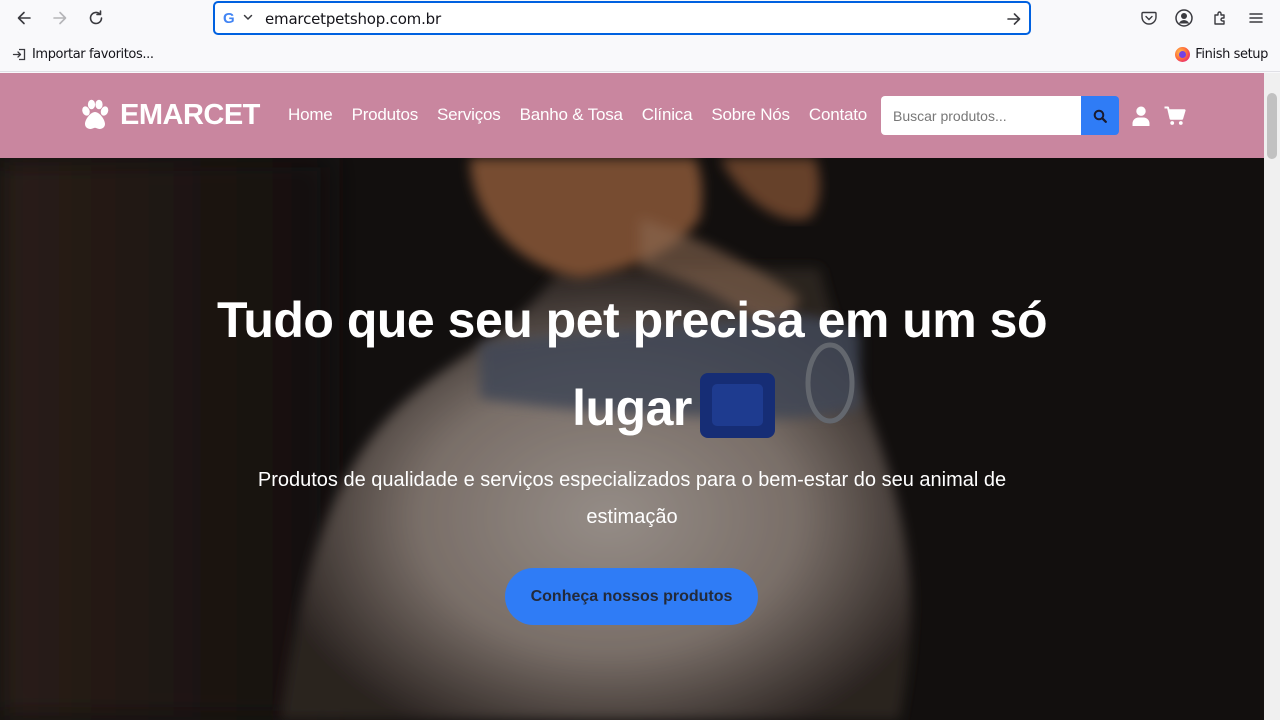  Describe the element at coordinates (750, 115) in the screenshot. I see `nav-sobre-nos: Sobre Nós` at that location.